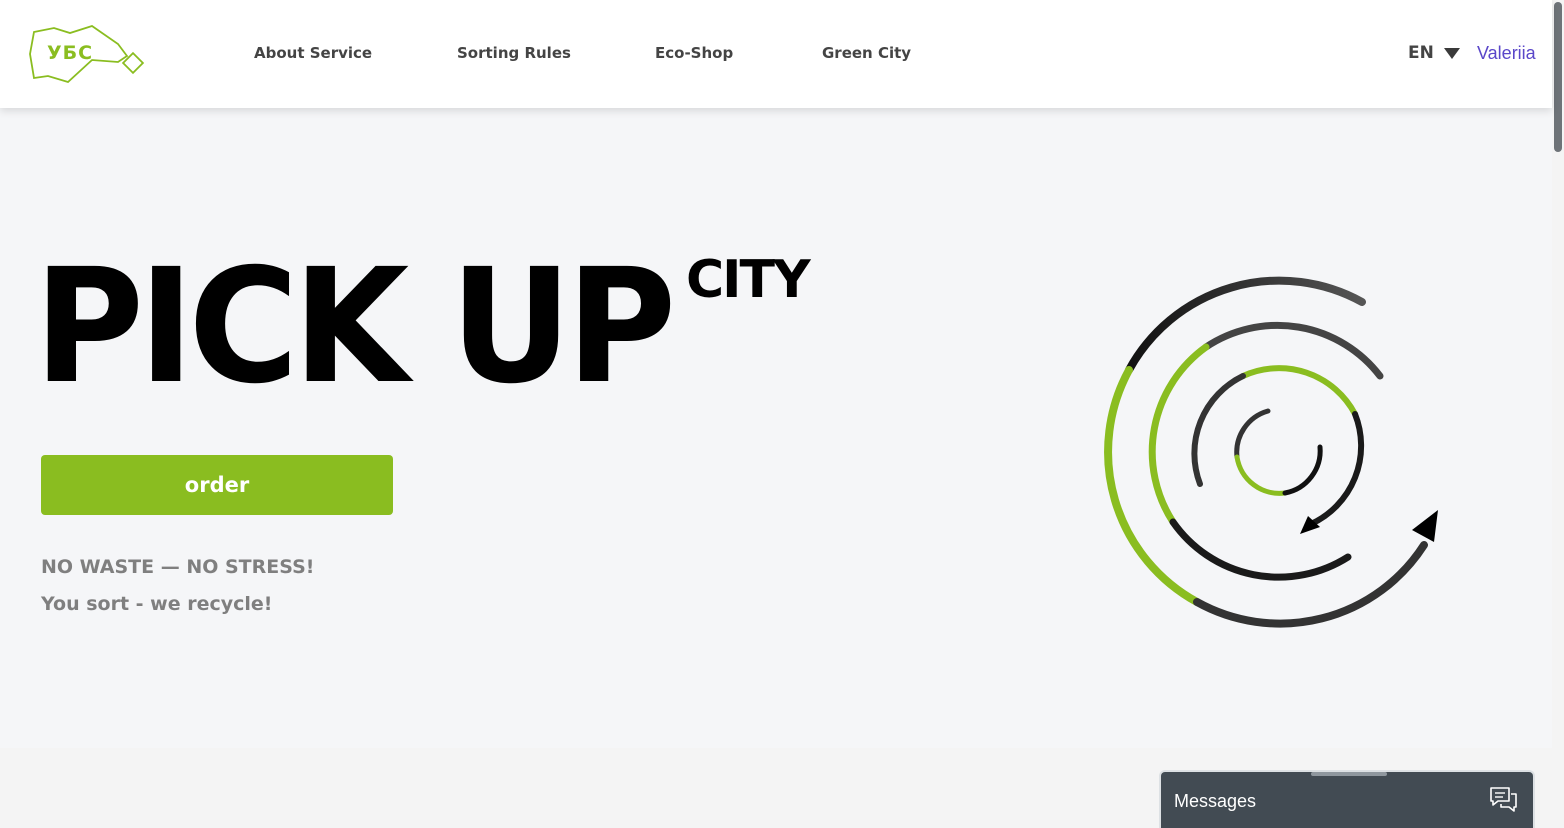 This screenshot has width=1564, height=828. I want to click on chat-bubbles-icon, so click(1503, 799).